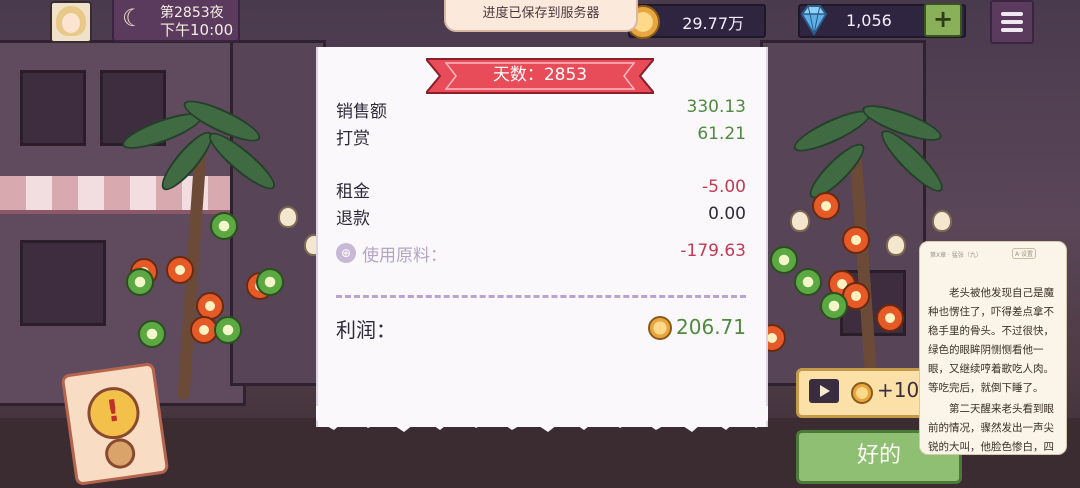  What do you see at coordinates (869, 20) in the screenshot?
I see `gem-amount: 1,056` at bounding box center [869, 20].